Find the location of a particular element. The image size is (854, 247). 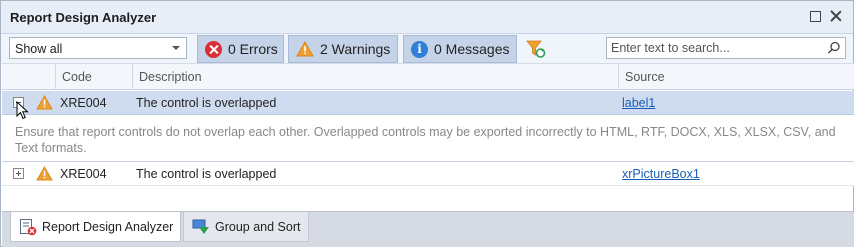

chevron-down-icon is located at coordinates (176, 48).